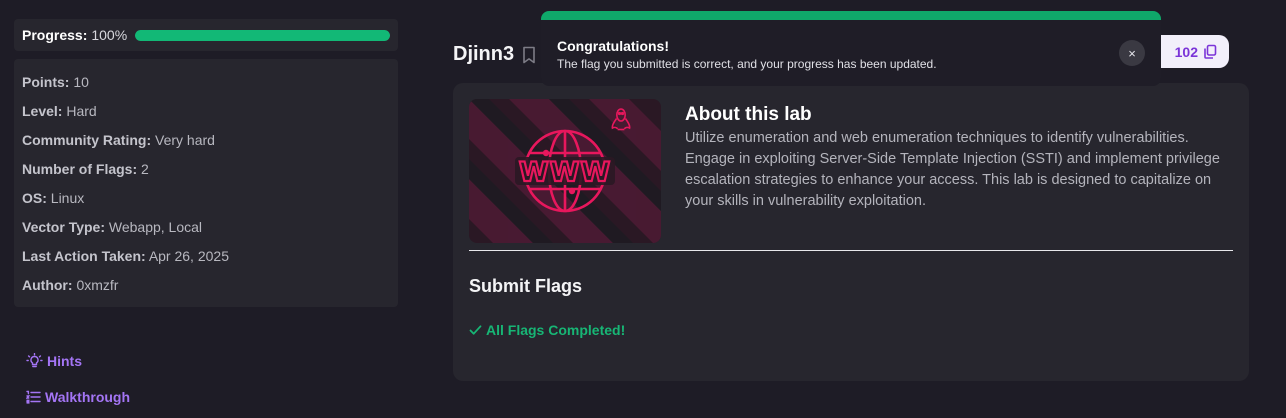 The height and width of the screenshot is (418, 1286). What do you see at coordinates (55, 35) in the screenshot?
I see `progress-label: Progress:` at bounding box center [55, 35].